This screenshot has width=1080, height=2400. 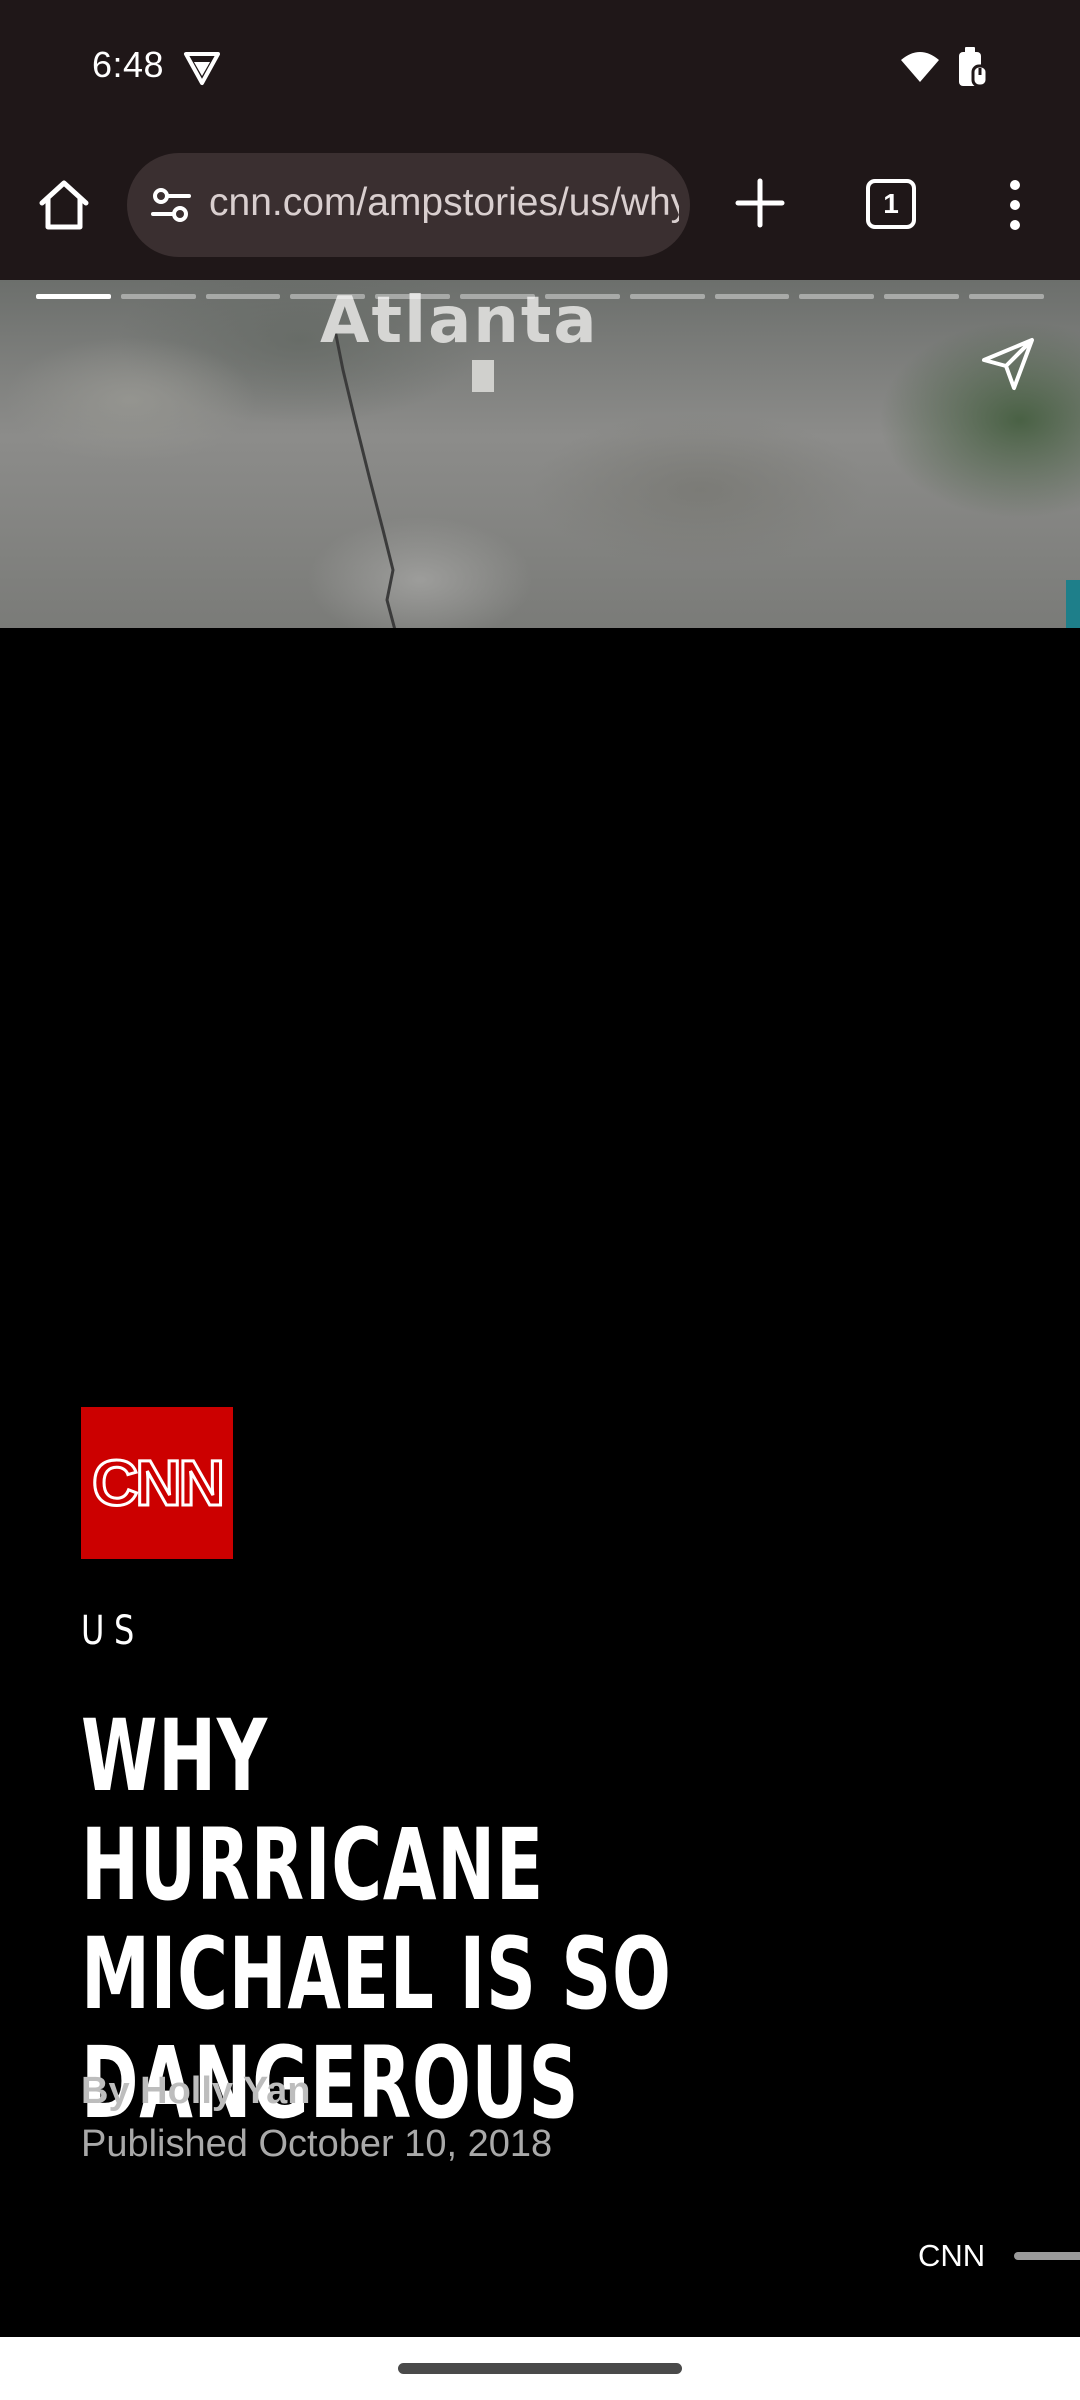 I want to click on city-marker, so click(x=483, y=376).